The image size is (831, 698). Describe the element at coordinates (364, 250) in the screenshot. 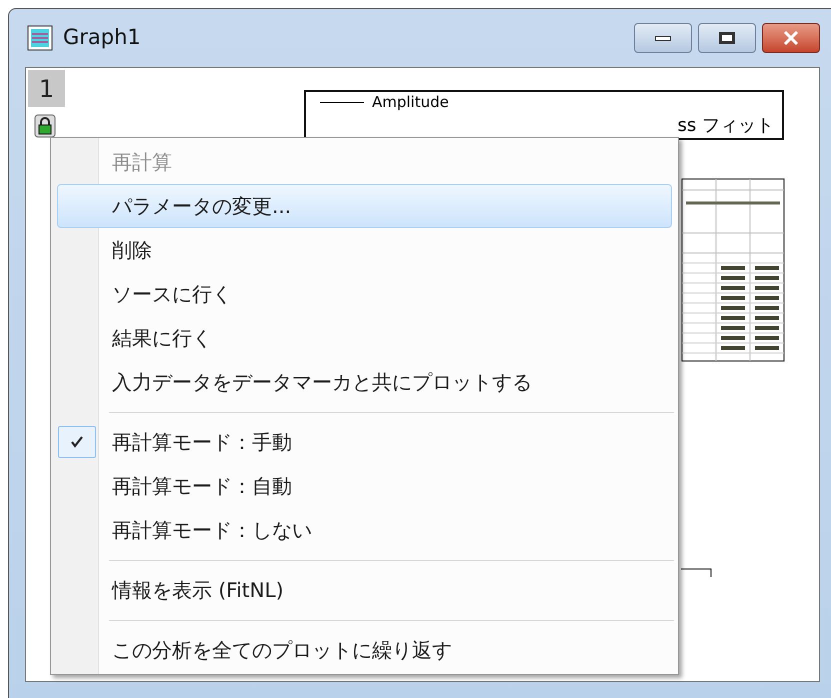

I see `menu-item: 削除` at that location.